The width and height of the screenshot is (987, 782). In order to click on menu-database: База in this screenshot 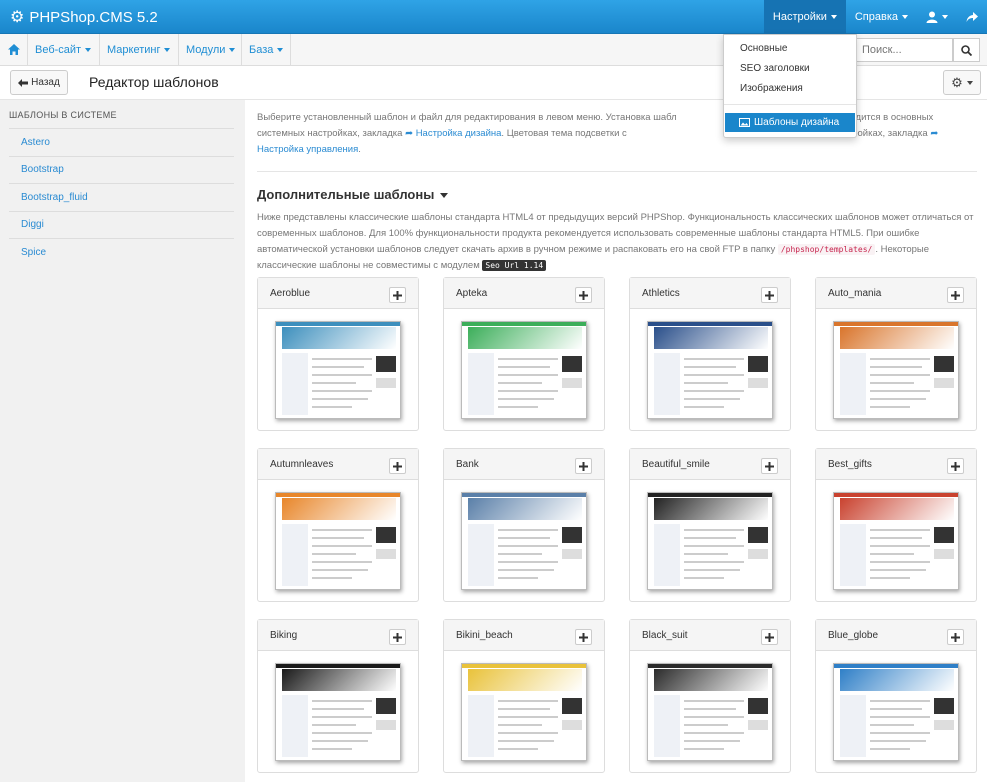, I will do `click(266, 49)`.